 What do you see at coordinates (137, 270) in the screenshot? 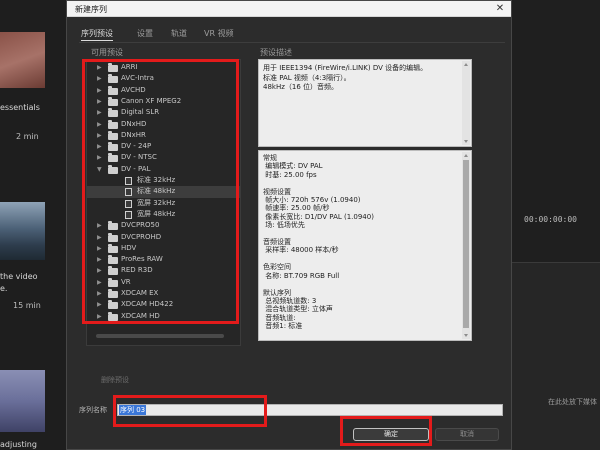
I see `preset-label: RED R3D` at bounding box center [137, 270].